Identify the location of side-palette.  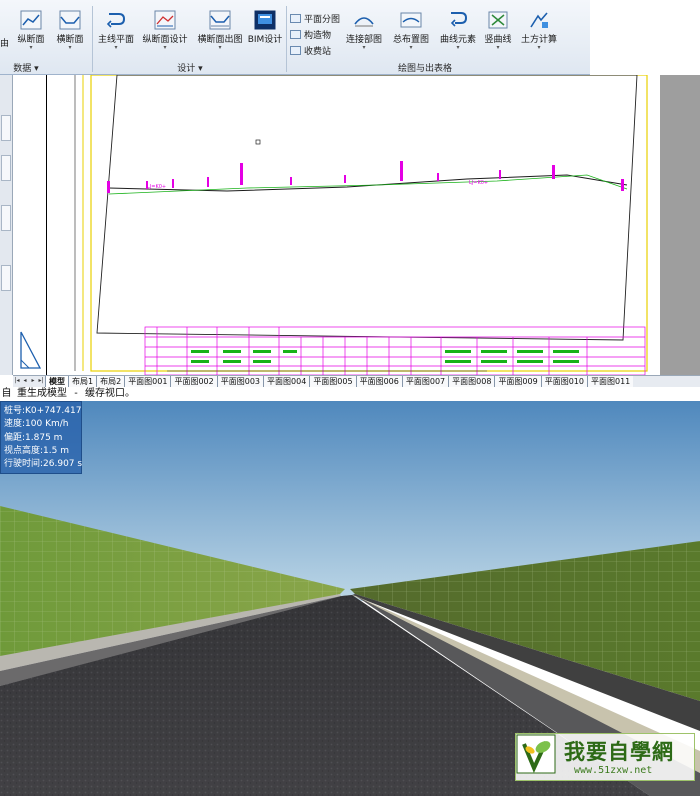
(6, 225).